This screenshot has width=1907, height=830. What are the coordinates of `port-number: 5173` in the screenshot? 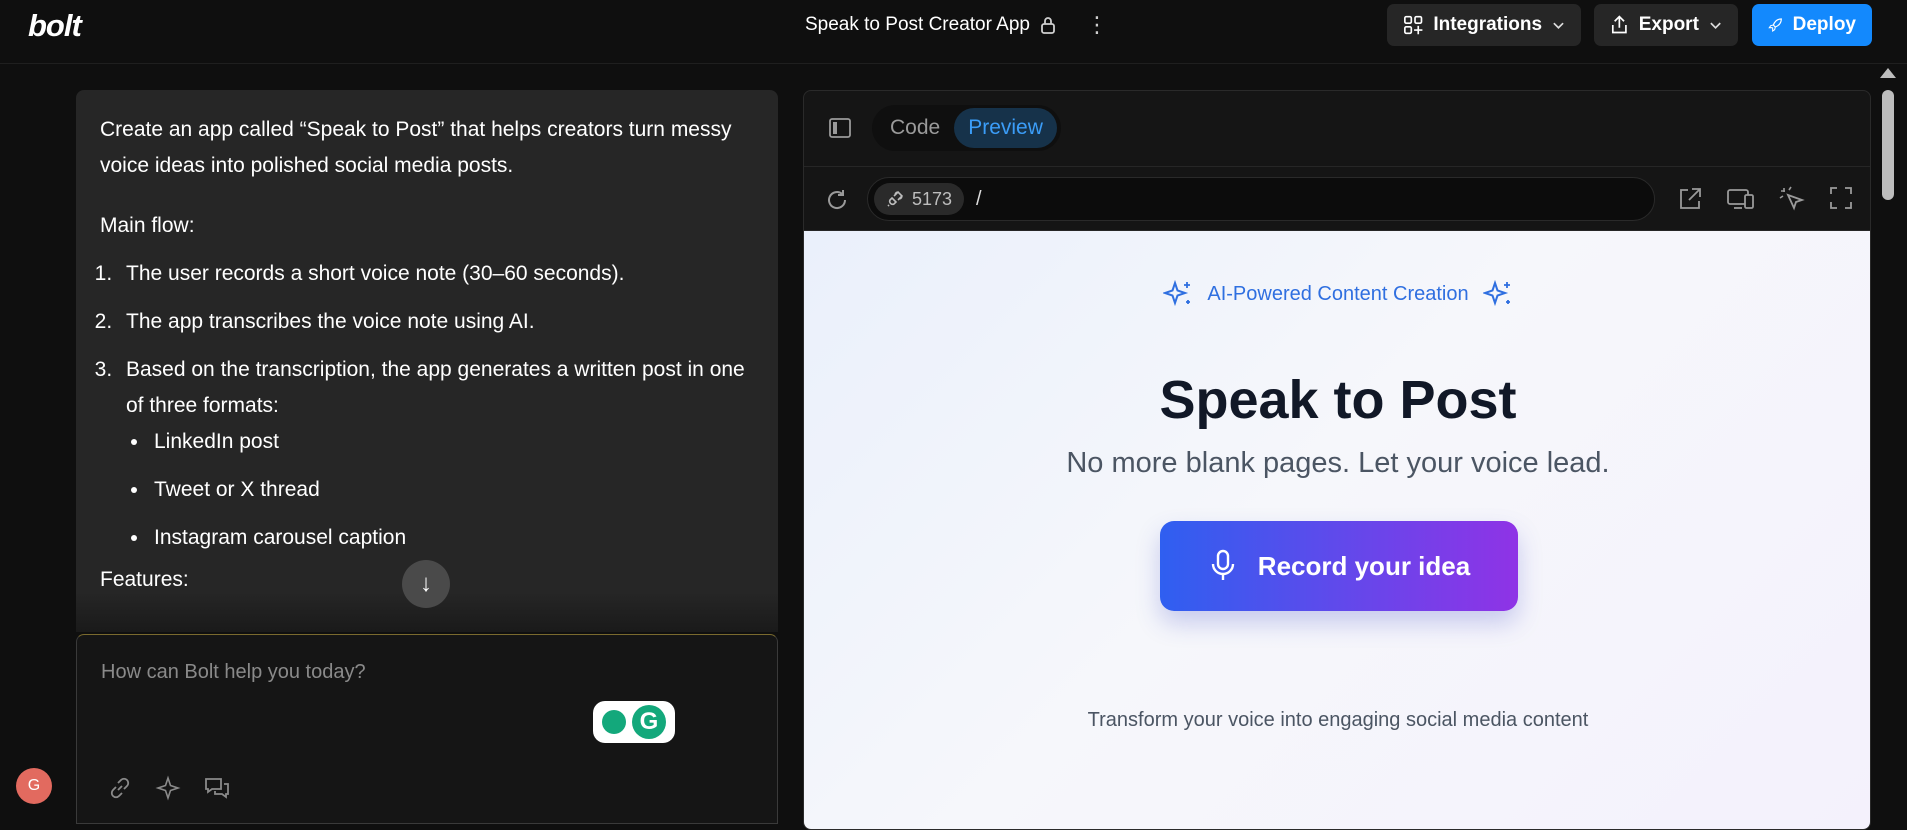 It's located at (932, 198).